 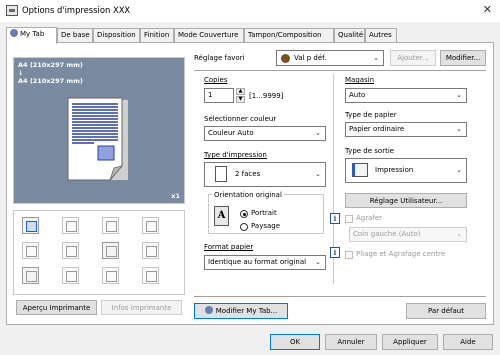 I want to click on magasin-label: Magasin, so click(x=360, y=80).